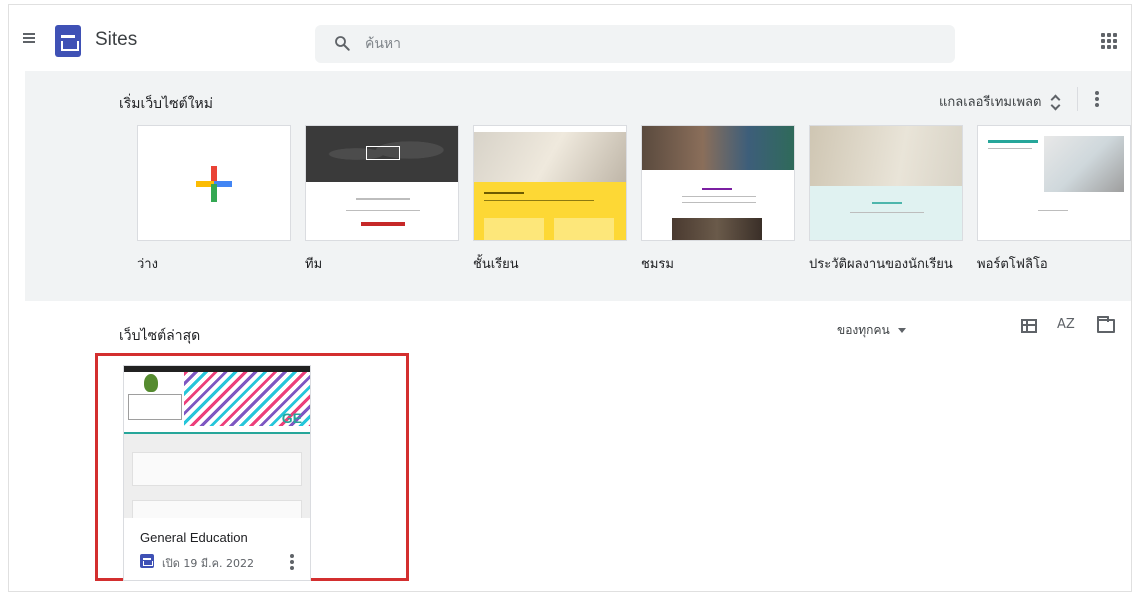 The height and width of the screenshot is (596, 1140). I want to click on template-class: ชั้นเรียน, so click(550, 199).